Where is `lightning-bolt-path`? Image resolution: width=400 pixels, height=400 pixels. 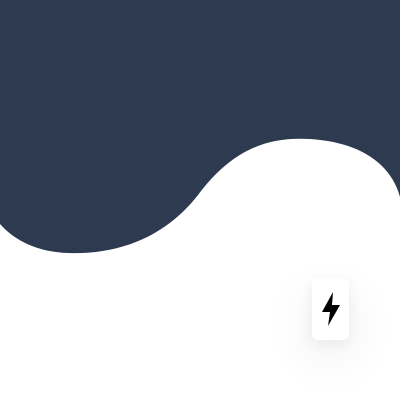 lightning-bolt-path is located at coordinates (330, 309).